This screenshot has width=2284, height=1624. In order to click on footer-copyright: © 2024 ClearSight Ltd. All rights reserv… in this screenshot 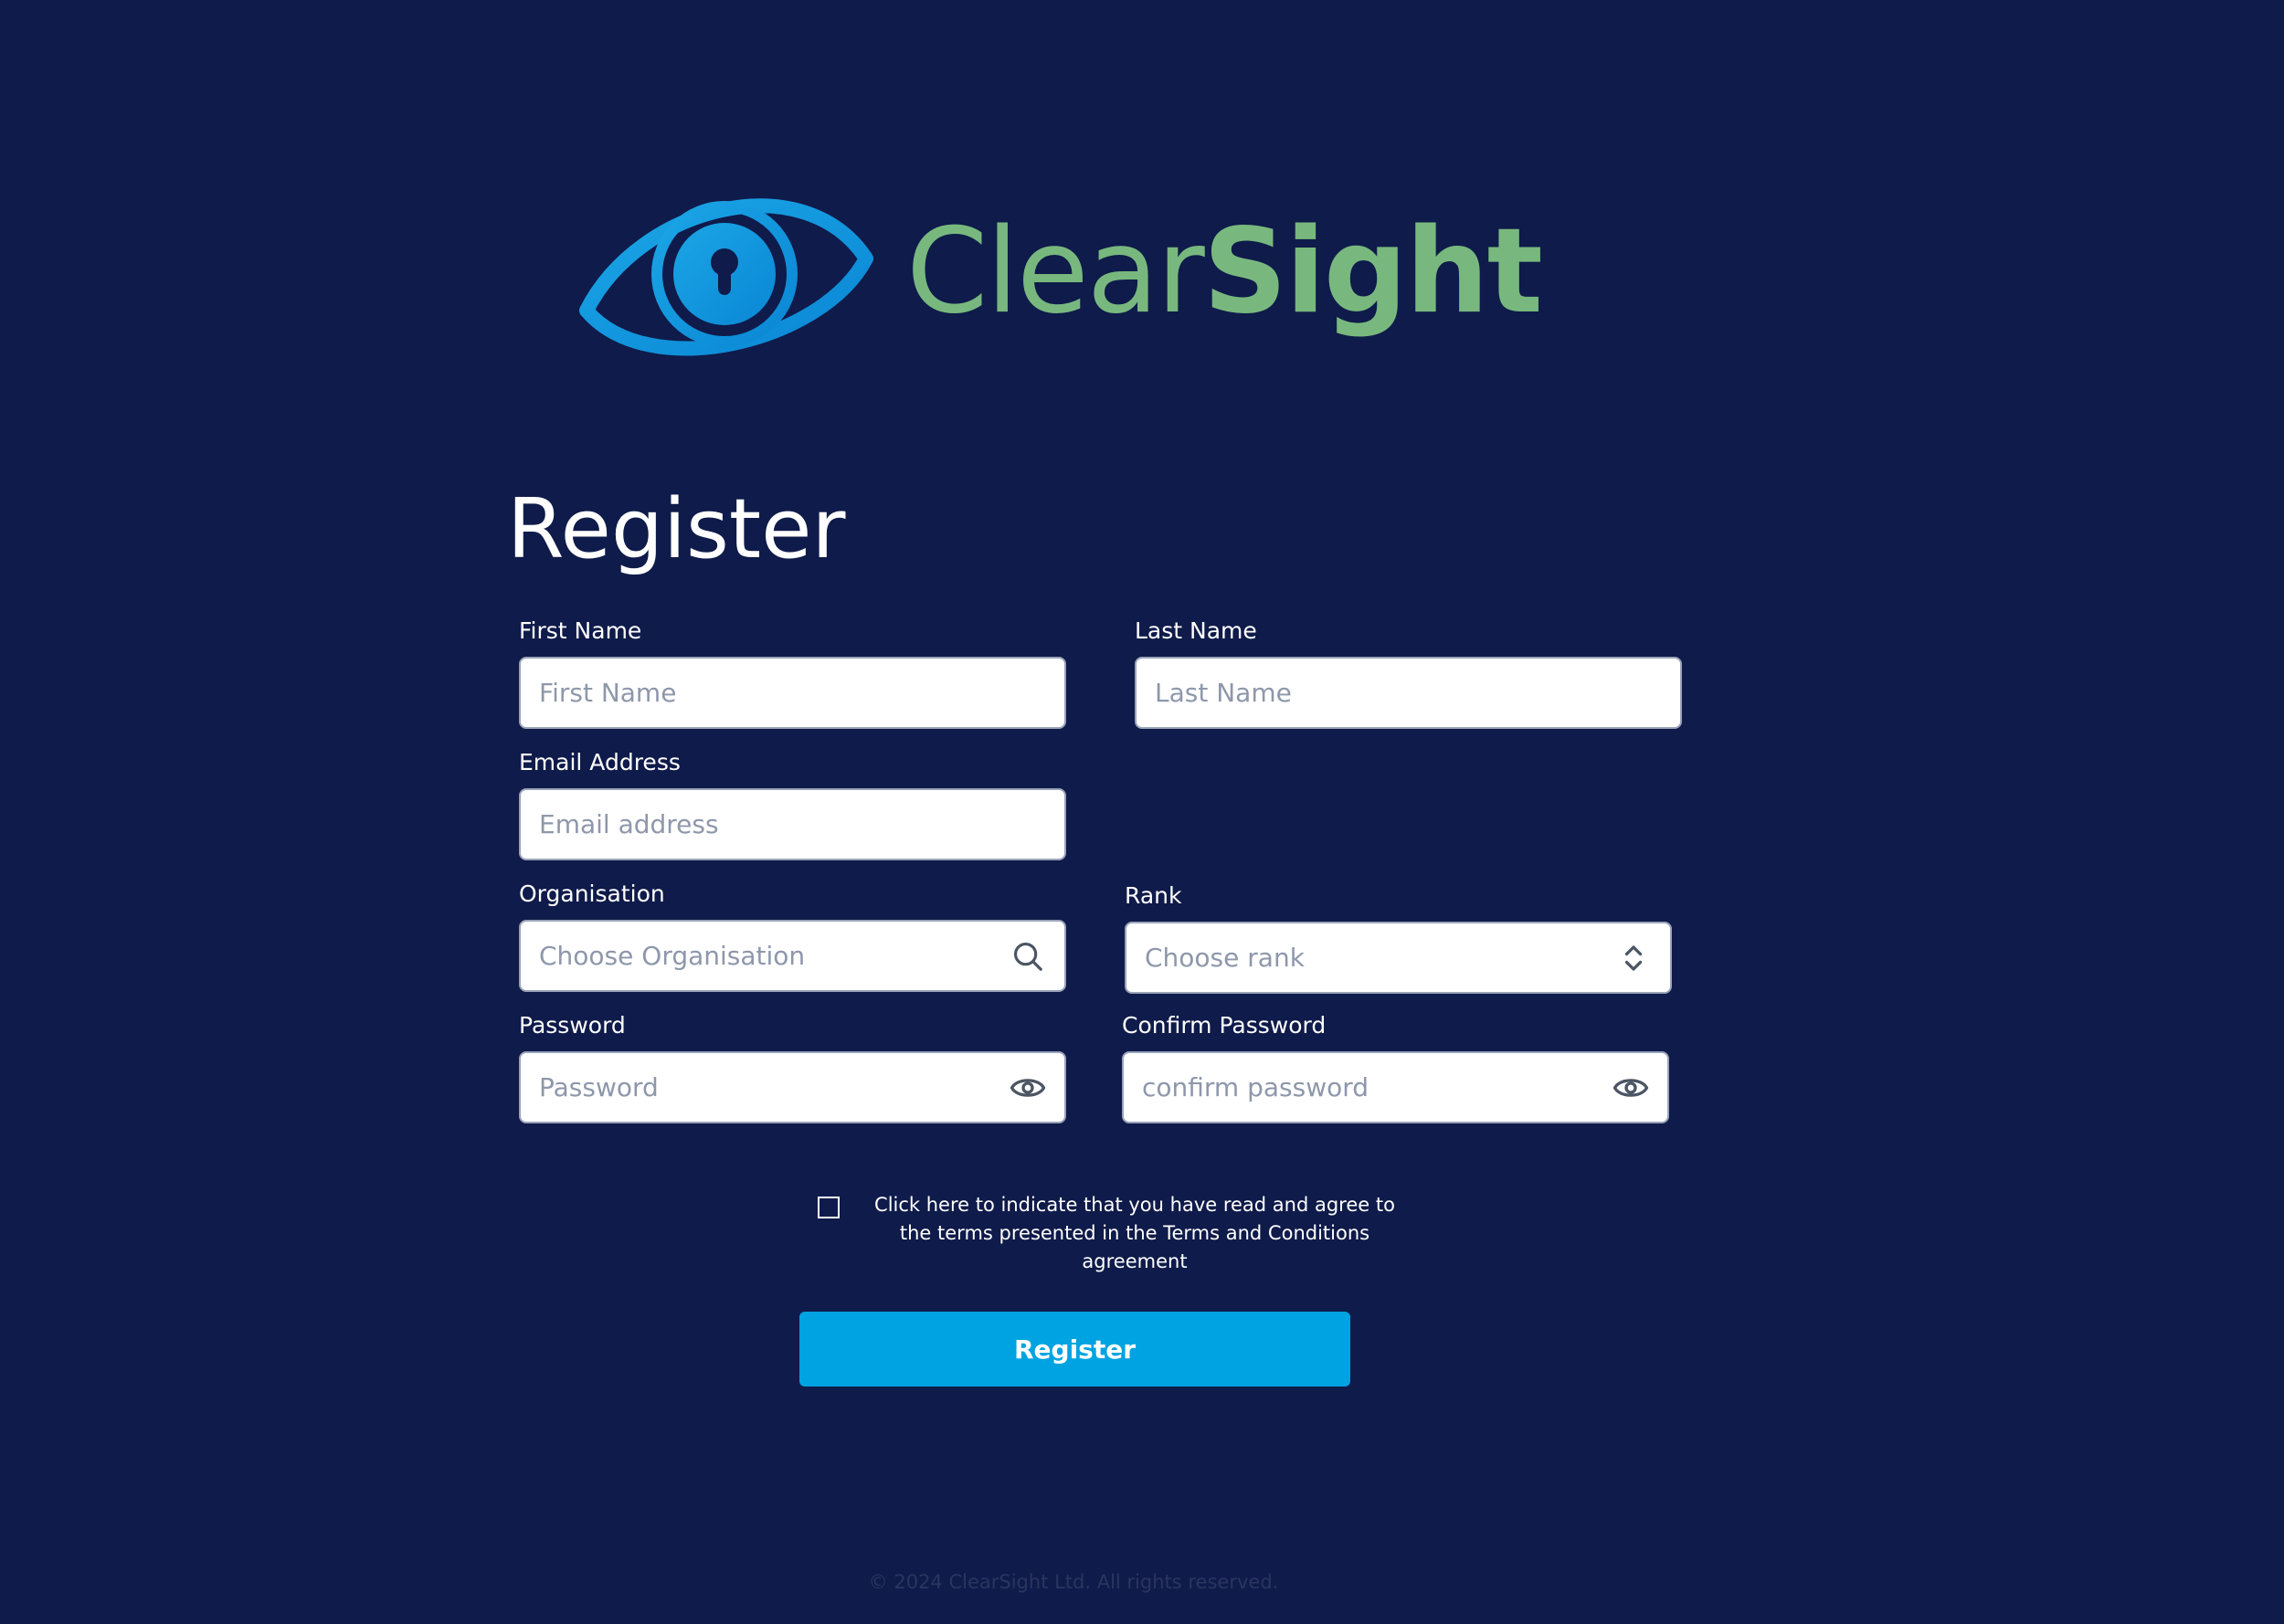, I will do `click(1073, 1582)`.